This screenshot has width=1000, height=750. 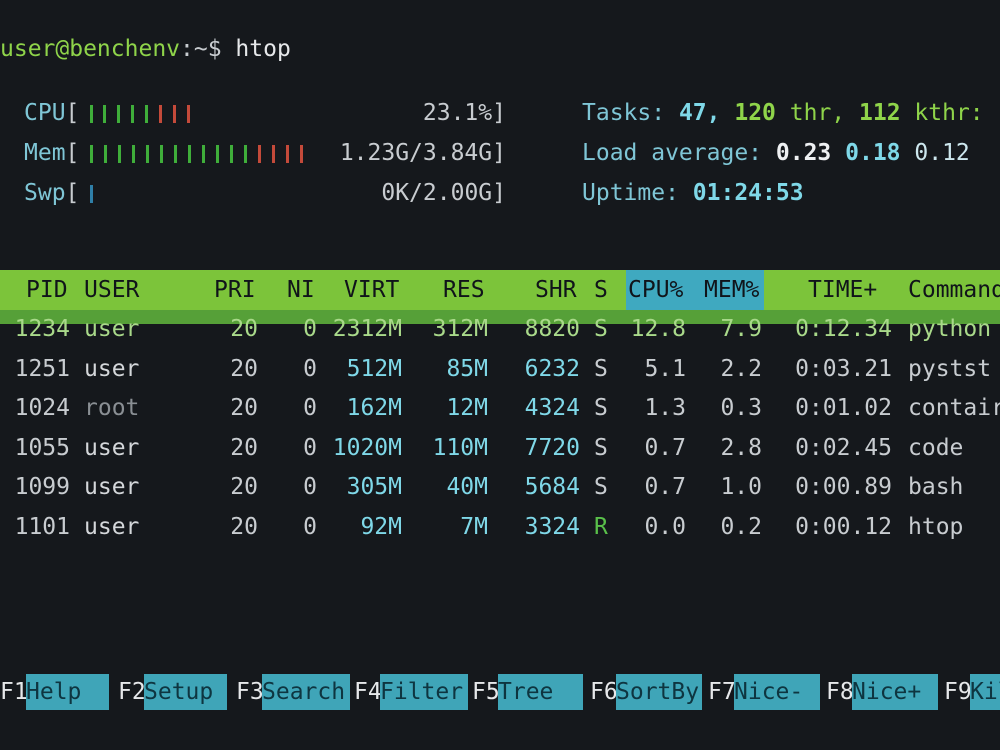 I want to click on col-pid: PID, so click(x=47, y=290).